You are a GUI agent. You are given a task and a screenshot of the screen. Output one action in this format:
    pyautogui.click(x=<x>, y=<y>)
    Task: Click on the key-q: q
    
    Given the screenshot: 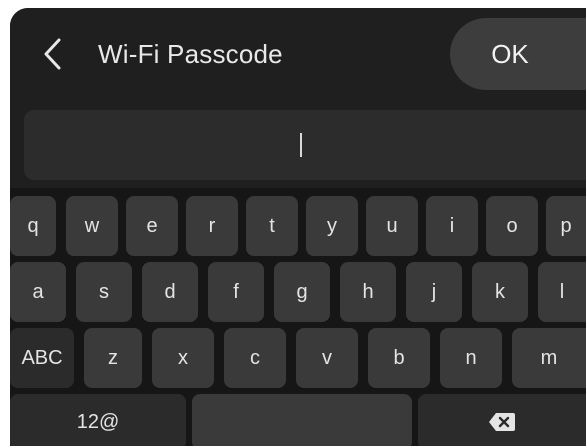 What is the action you would take?
    pyautogui.click(x=33, y=226)
    